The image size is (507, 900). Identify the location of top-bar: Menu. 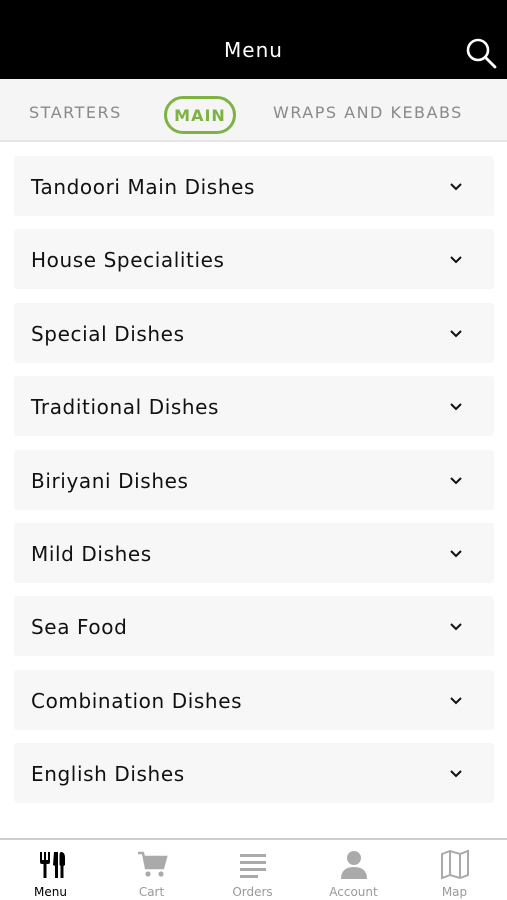
(253, 39).